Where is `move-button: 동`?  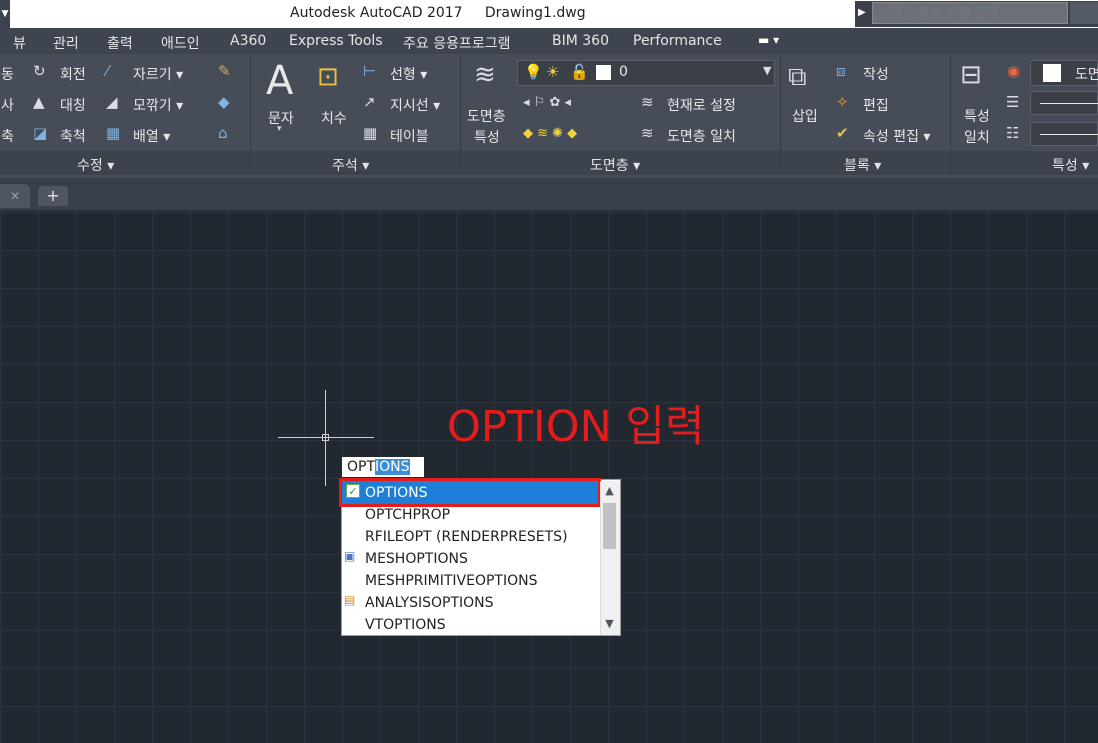
move-button: 동 is located at coordinates (7, 74).